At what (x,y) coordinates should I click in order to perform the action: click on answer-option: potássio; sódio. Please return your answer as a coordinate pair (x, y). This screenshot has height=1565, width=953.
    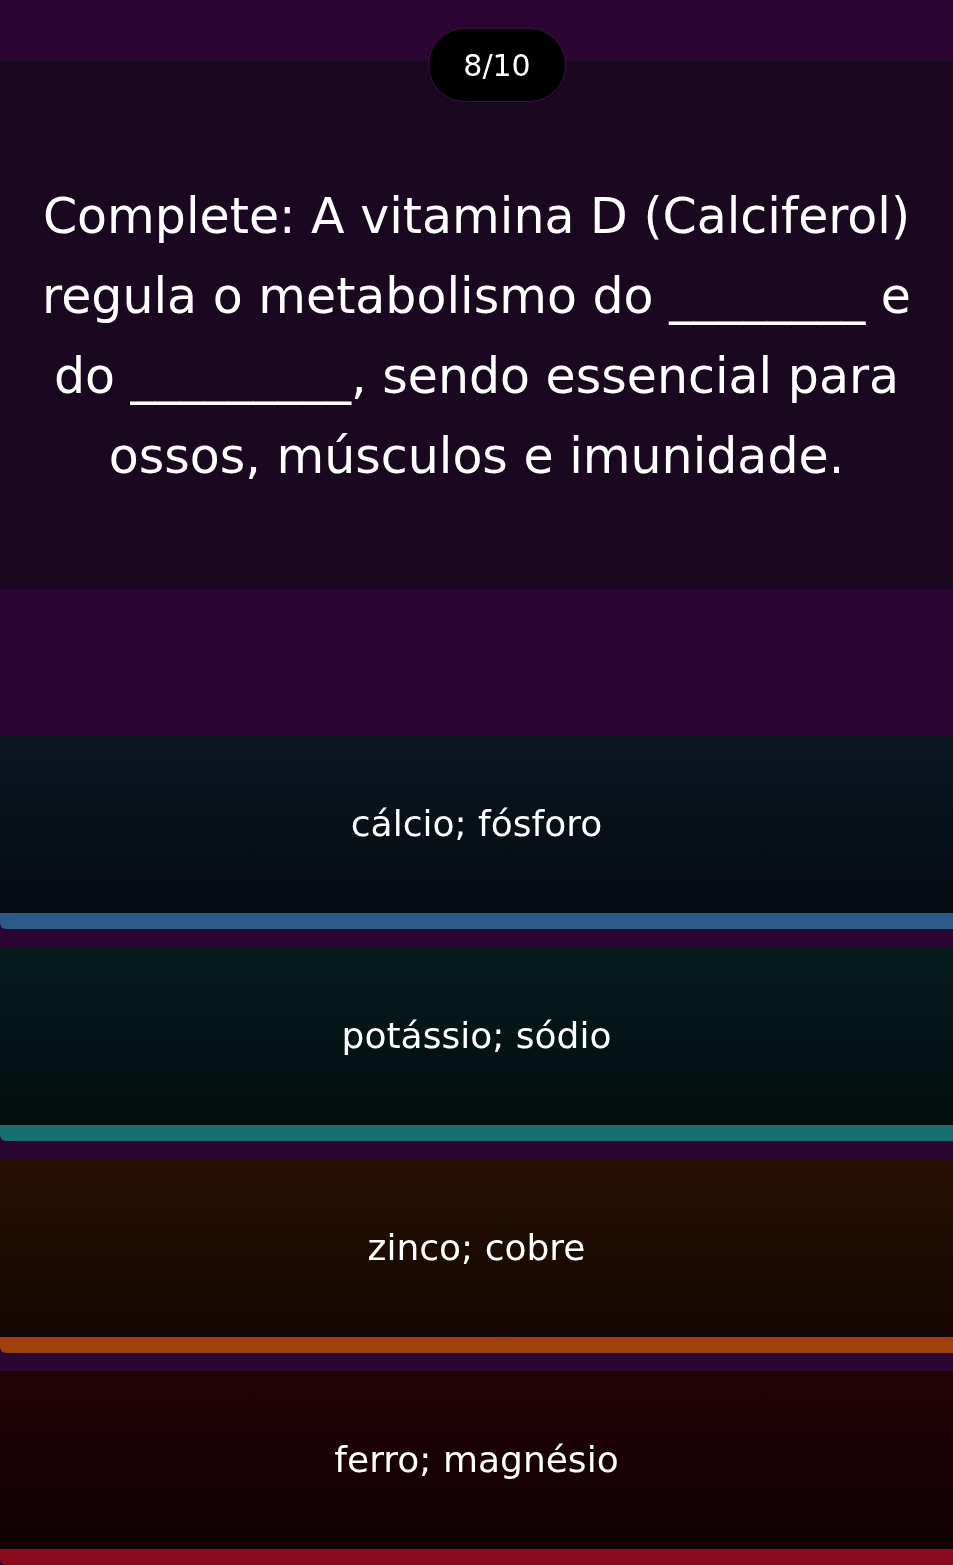
    Looking at the image, I should click on (476, 1036).